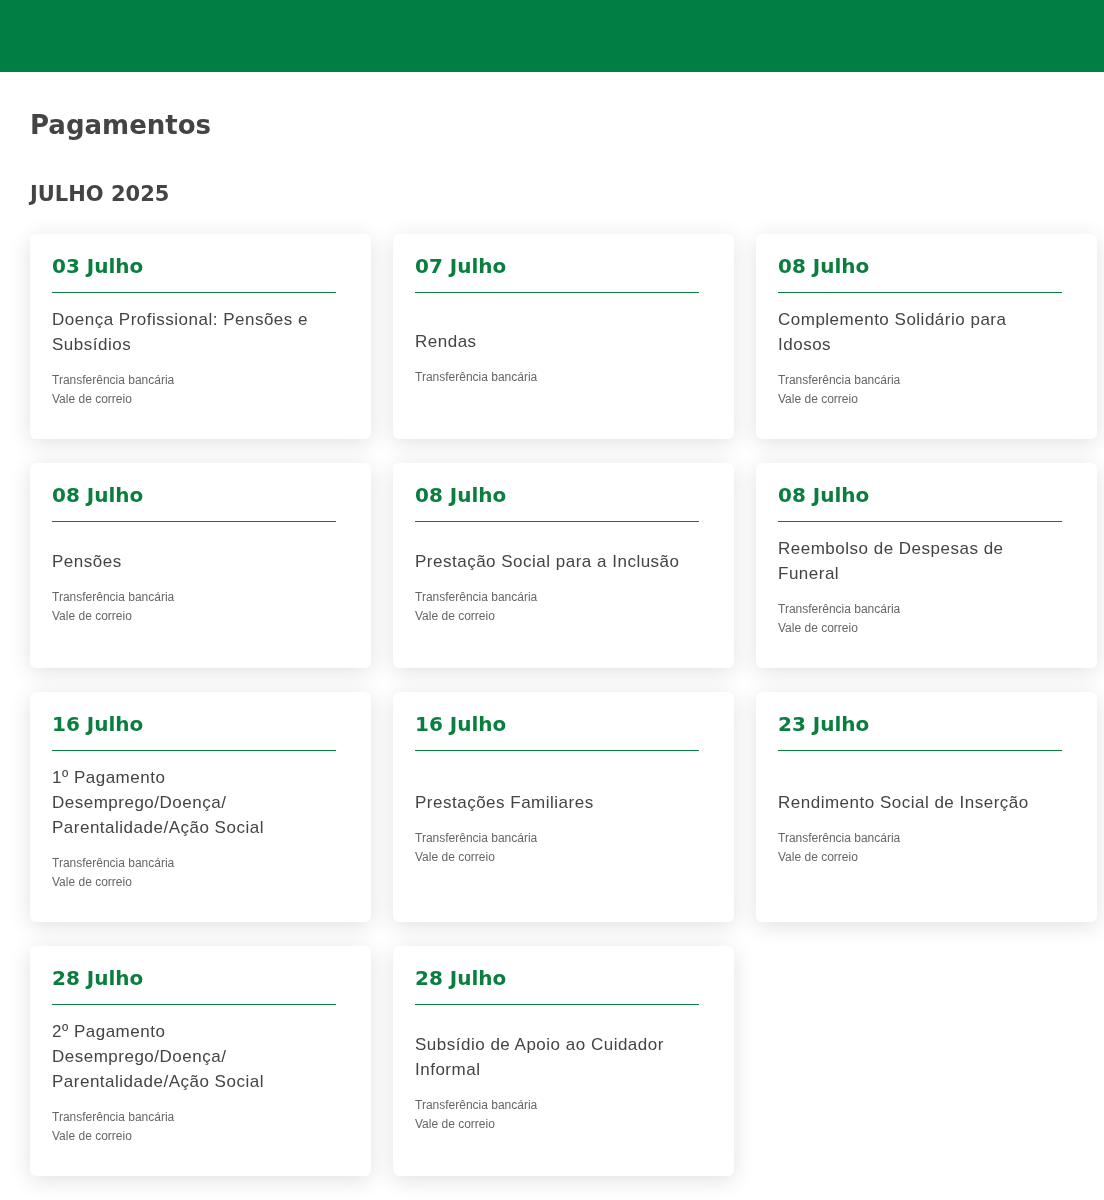 The height and width of the screenshot is (1200, 1104). What do you see at coordinates (100, 194) in the screenshot?
I see `month-heading: JULHO 2025` at bounding box center [100, 194].